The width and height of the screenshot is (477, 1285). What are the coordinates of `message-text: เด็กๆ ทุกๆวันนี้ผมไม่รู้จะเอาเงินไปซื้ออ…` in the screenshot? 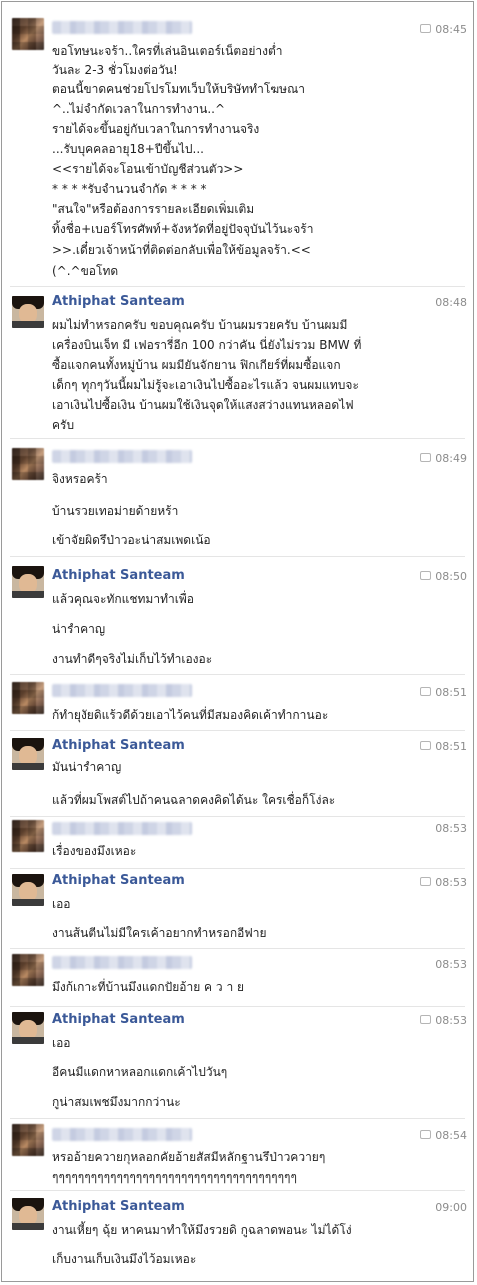 It's located at (205, 385).